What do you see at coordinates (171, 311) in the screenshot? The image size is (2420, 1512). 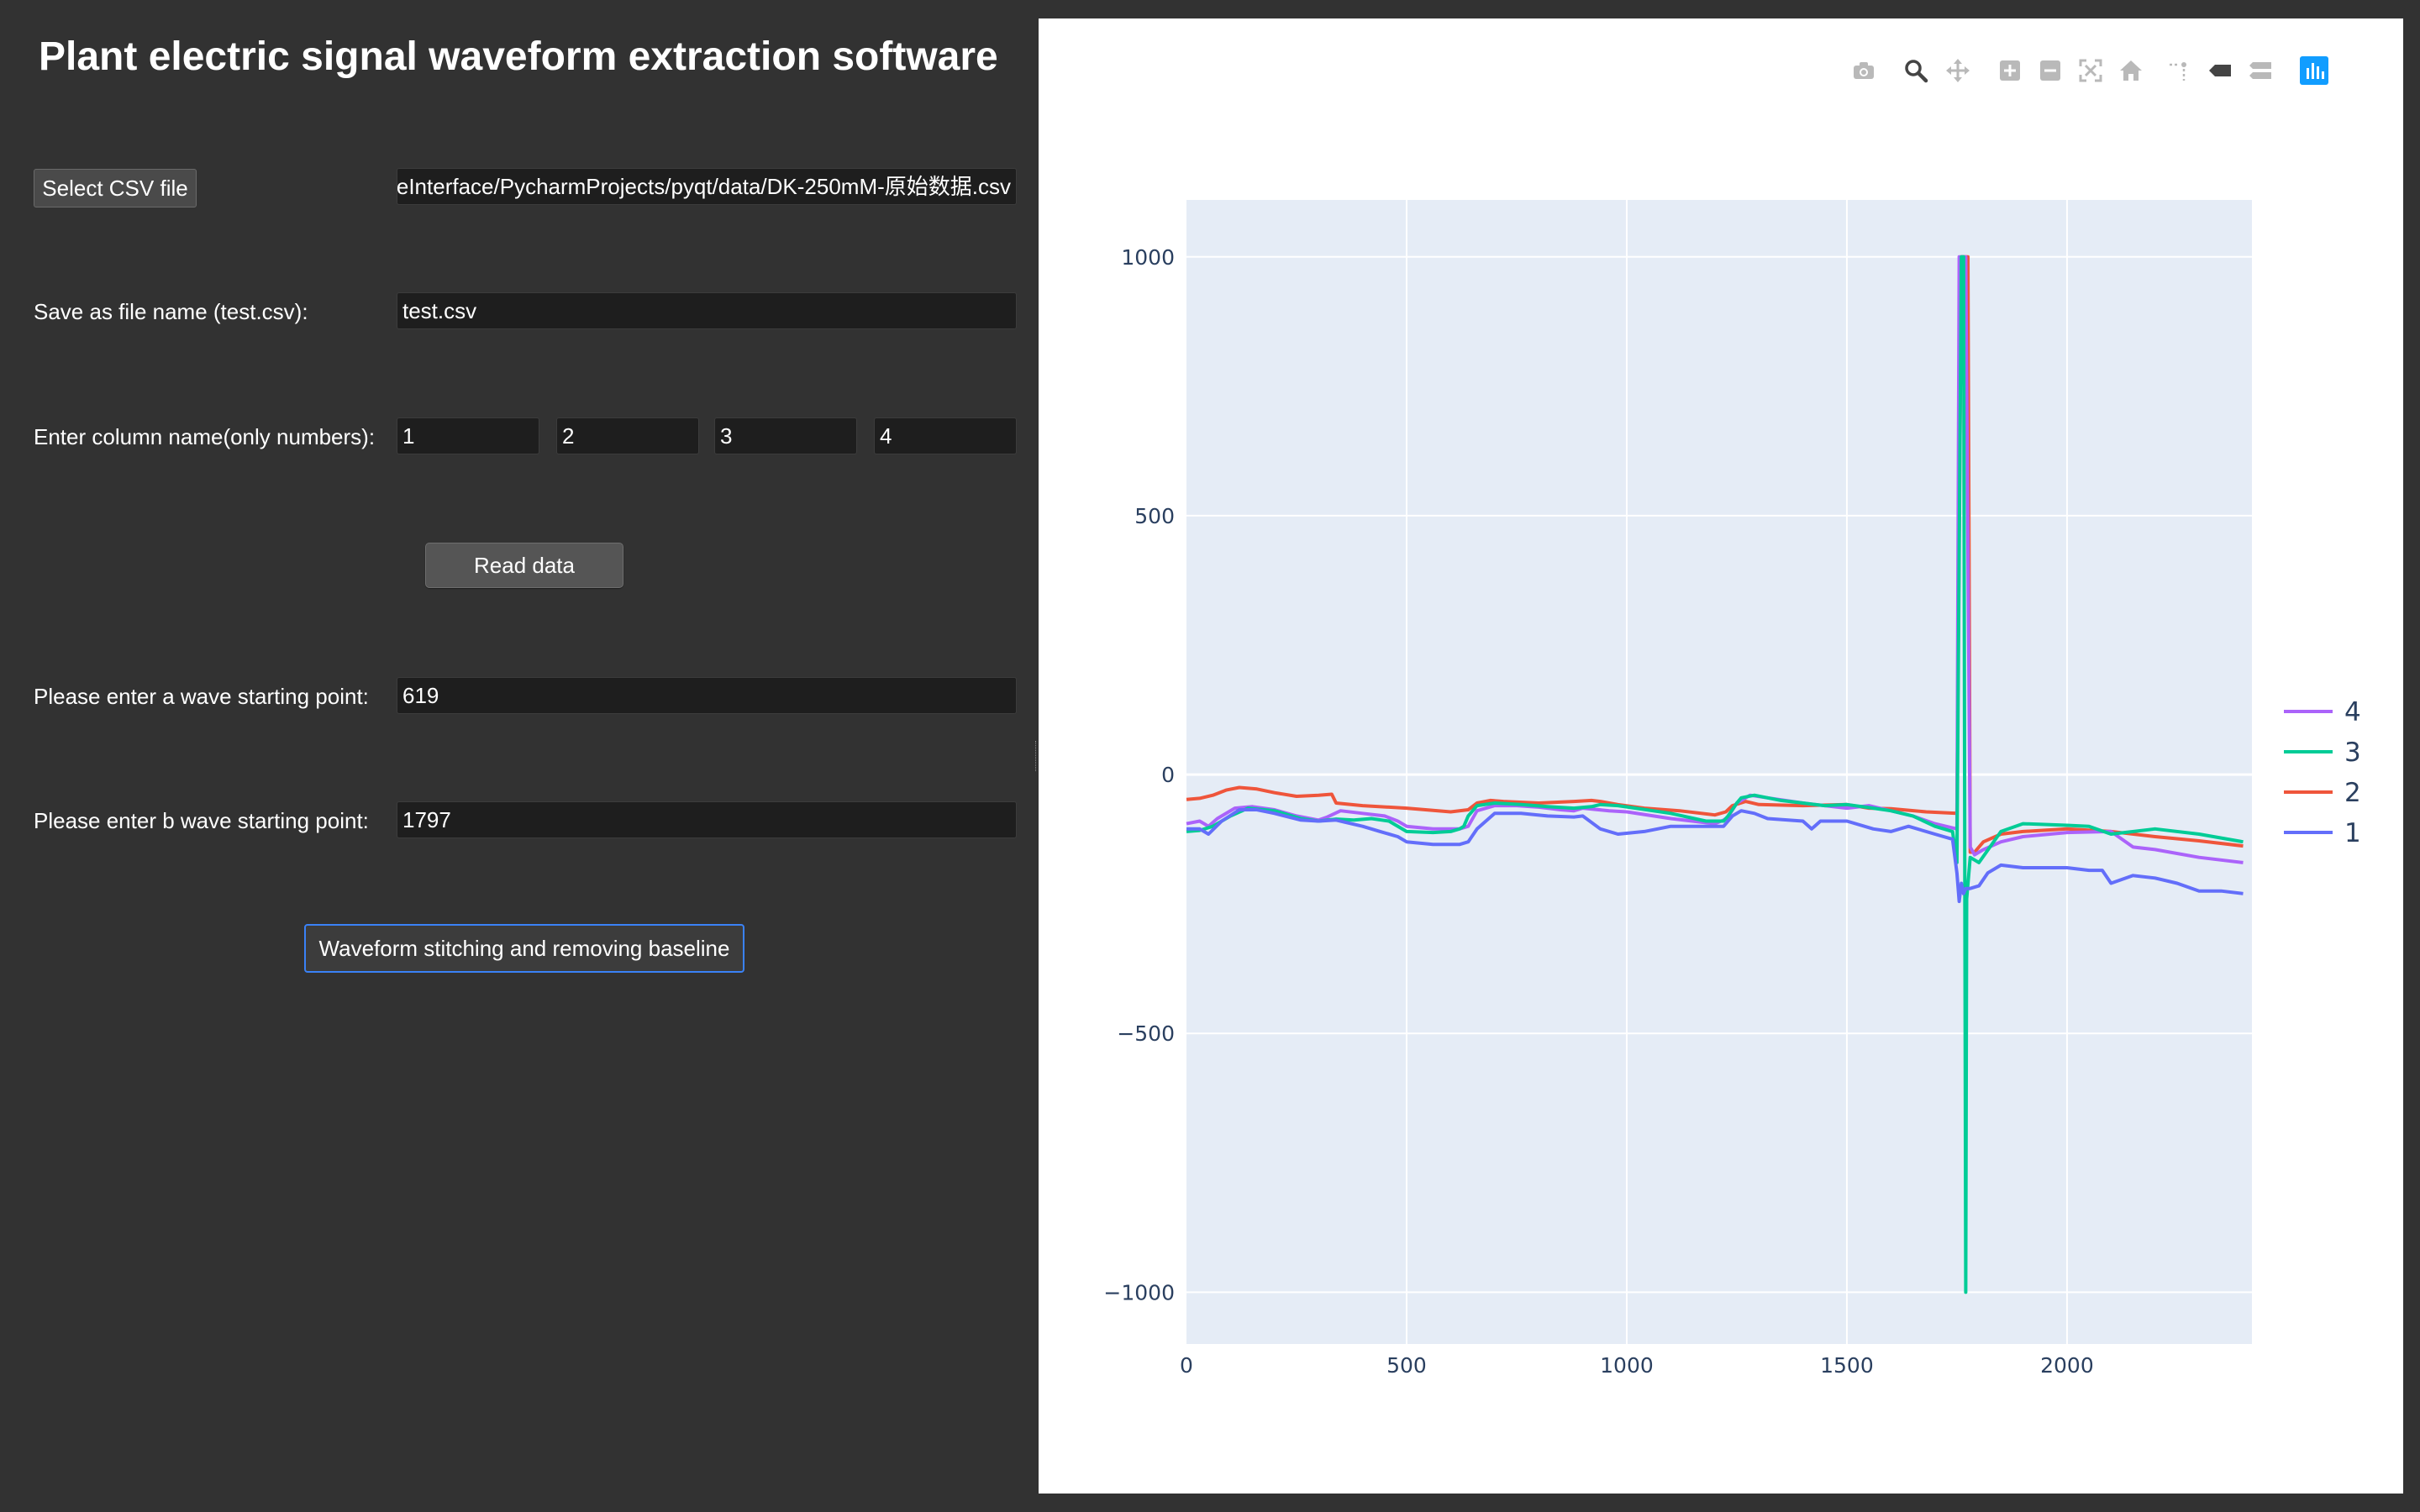 I see `save-filename-label: Save as file name (test.csv):` at bounding box center [171, 311].